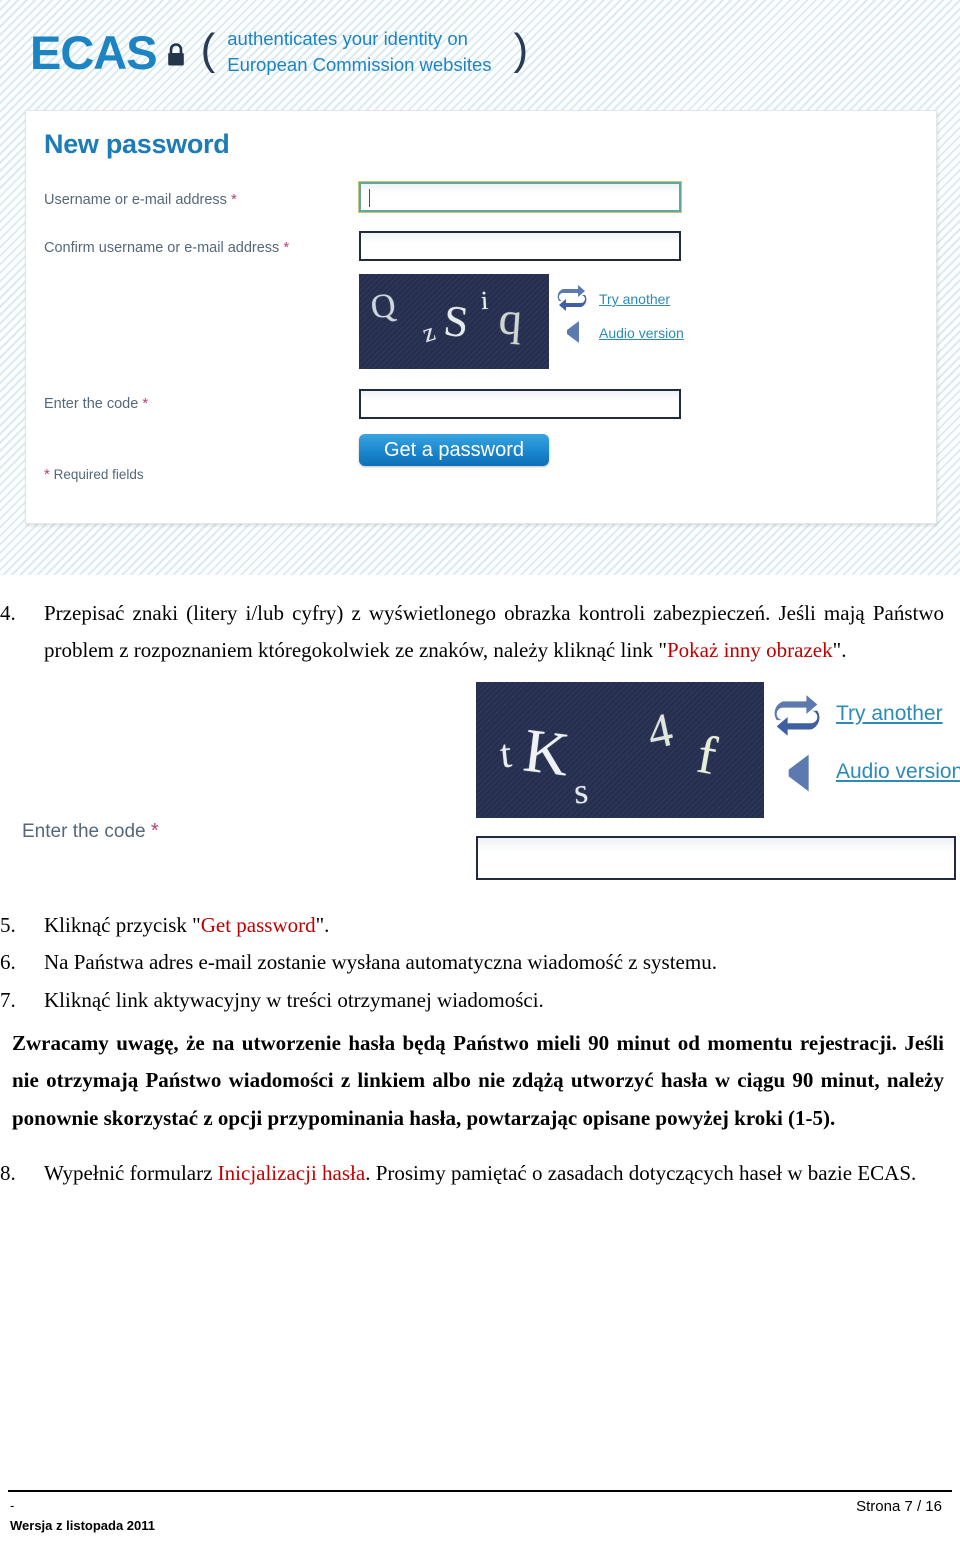  What do you see at coordinates (660, 731) in the screenshot?
I see `captcha-char: 4` at bounding box center [660, 731].